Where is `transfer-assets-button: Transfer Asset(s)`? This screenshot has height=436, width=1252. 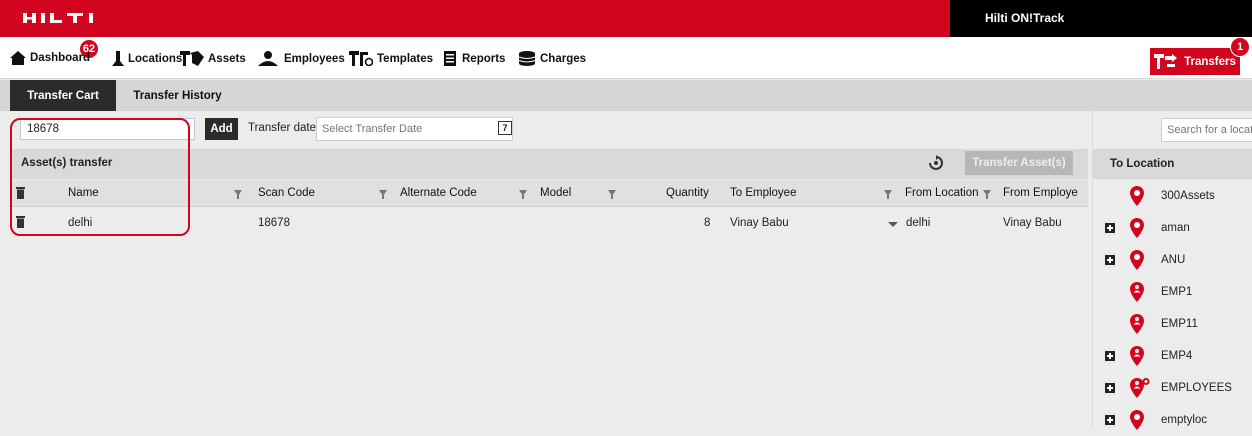 transfer-assets-button: Transfer Asset(s) is located at coordinates (1019, 163).